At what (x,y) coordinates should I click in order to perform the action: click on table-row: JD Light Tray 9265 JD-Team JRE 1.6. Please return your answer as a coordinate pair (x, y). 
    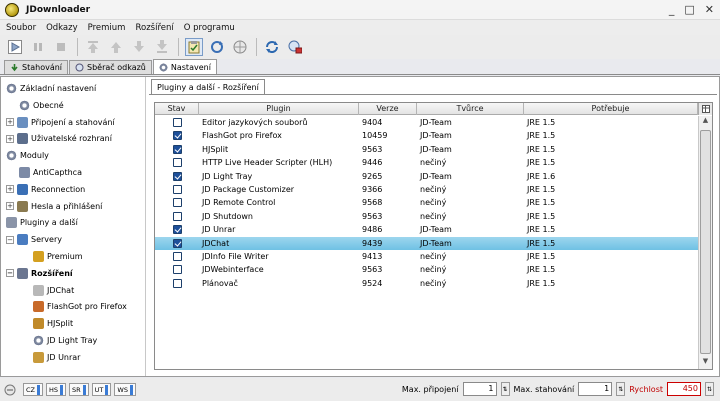
    Looking at the image, I should click on (426, 176).